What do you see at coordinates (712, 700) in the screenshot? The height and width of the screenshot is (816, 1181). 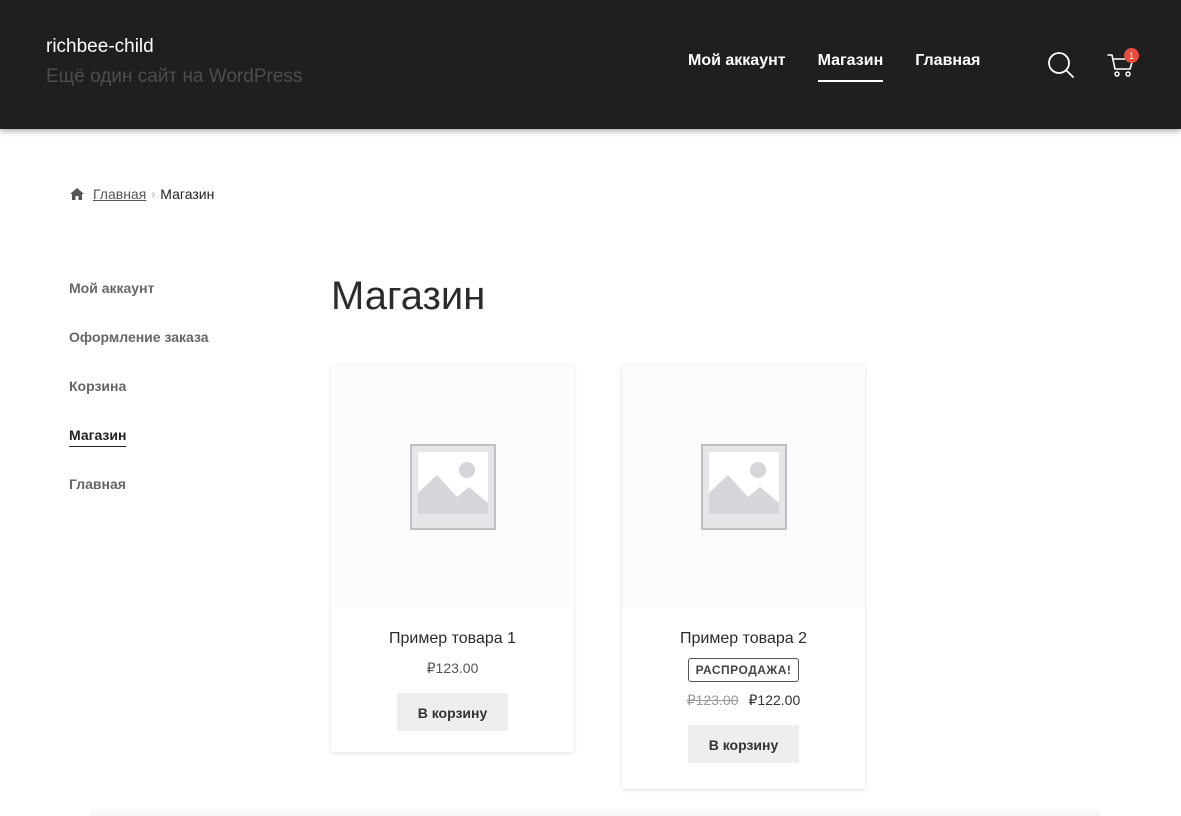 I see `old-price: ₽123.00` at bounding box center [712, 700].